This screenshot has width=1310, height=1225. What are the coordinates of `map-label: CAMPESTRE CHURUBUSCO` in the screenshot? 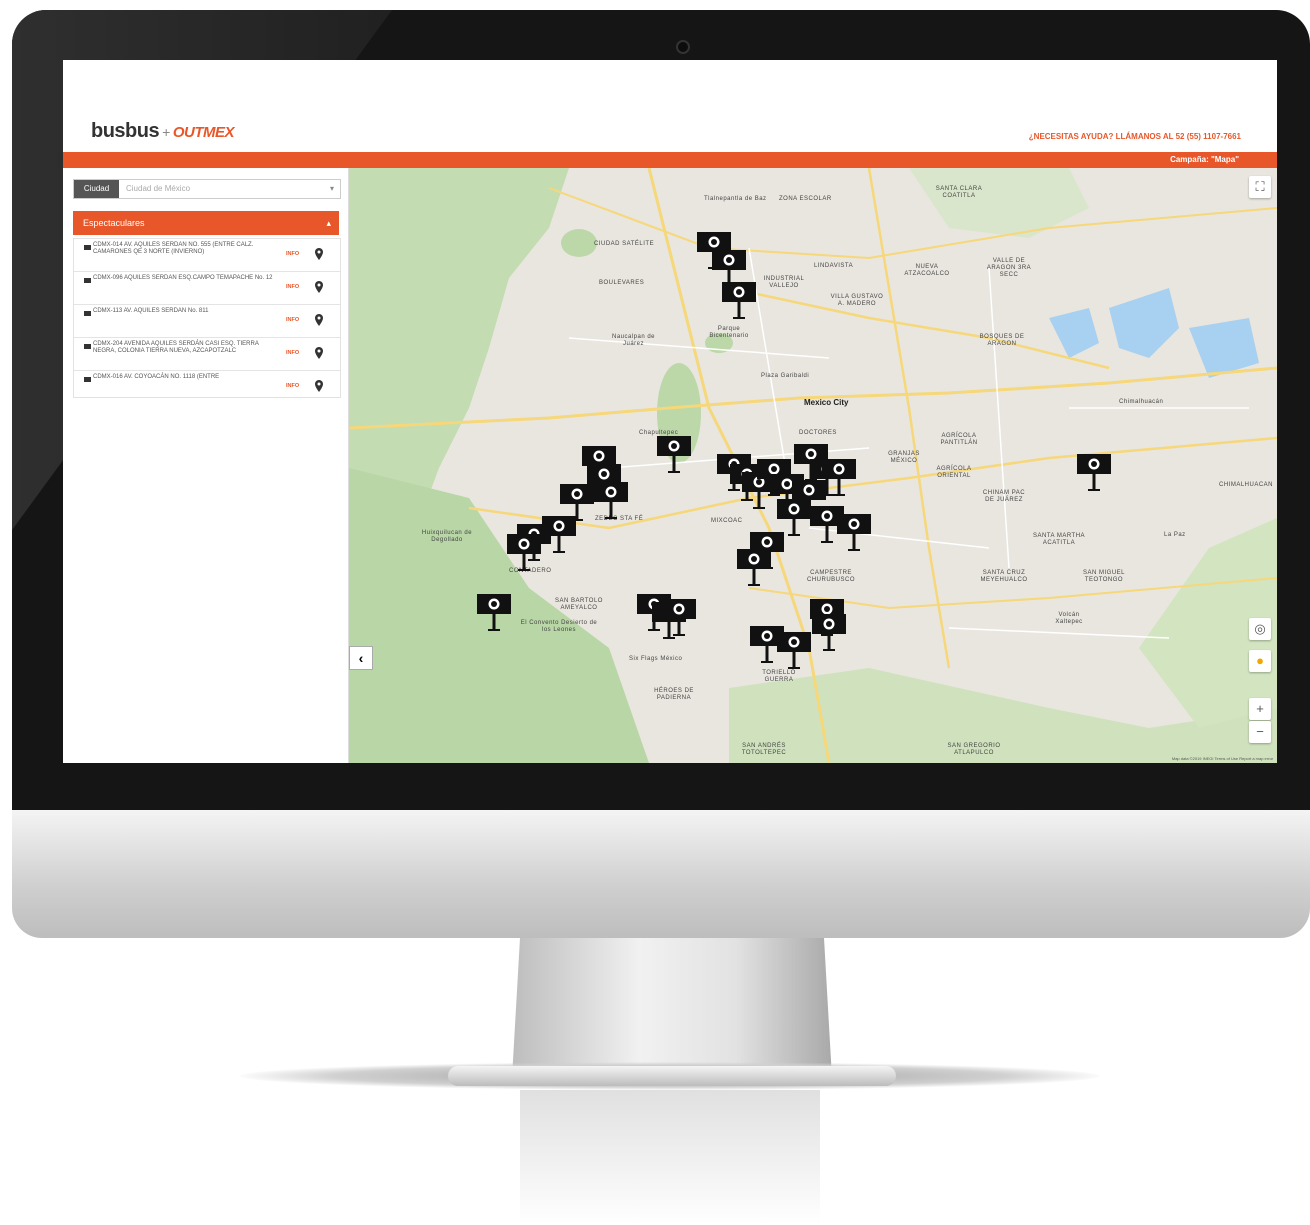 It's located at (830, 576).